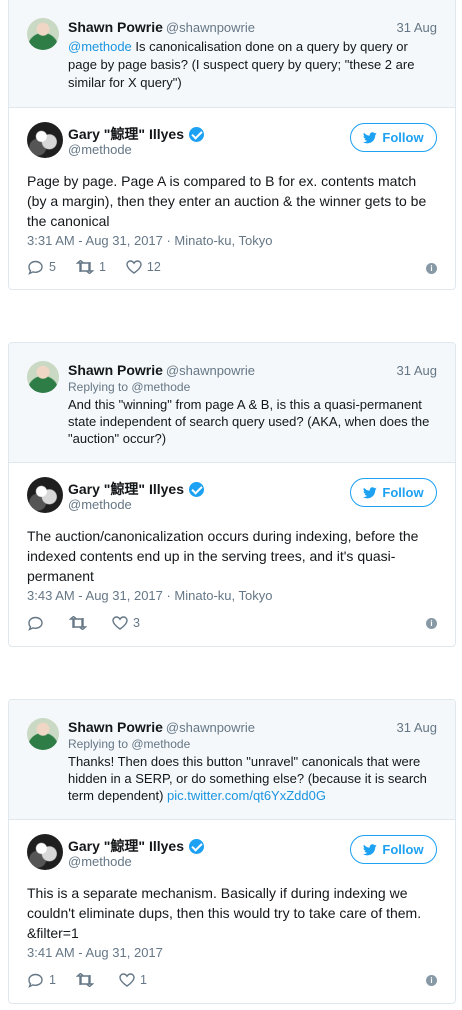  Describe the element at coordinates (100, 46) in the screenshot. I see `mention-link: @methode` at that location.